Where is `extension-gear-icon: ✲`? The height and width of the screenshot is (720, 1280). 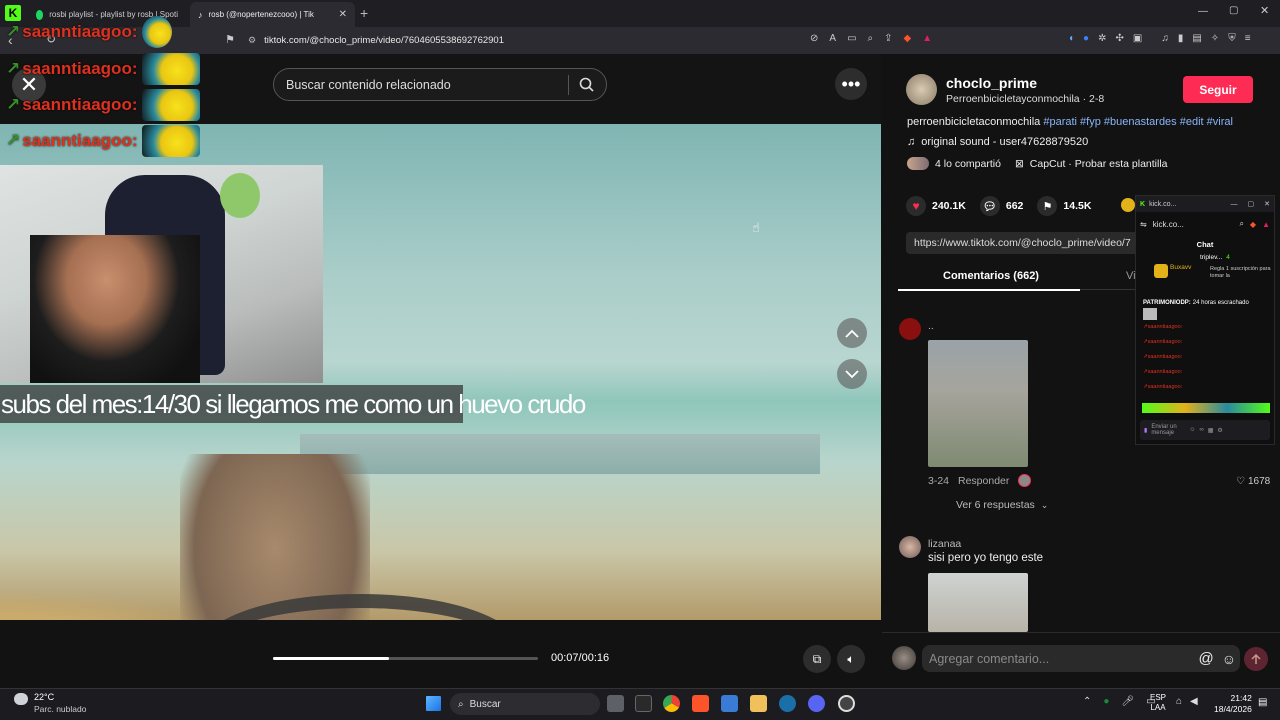 extension-gear-icon: ✲ is located at coordinates (1102, 38).